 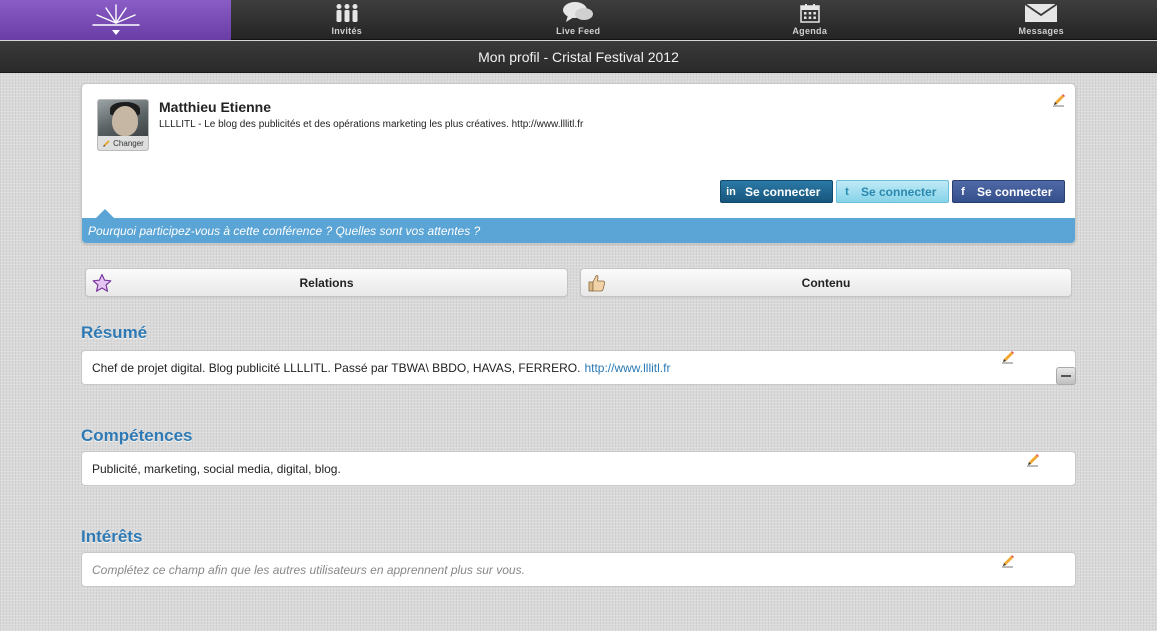 What do you see at coordinates (1015, 191) in the screenshot?
I see `facebook-connect-label: Se connecter` at bounding box center [1015, 191].